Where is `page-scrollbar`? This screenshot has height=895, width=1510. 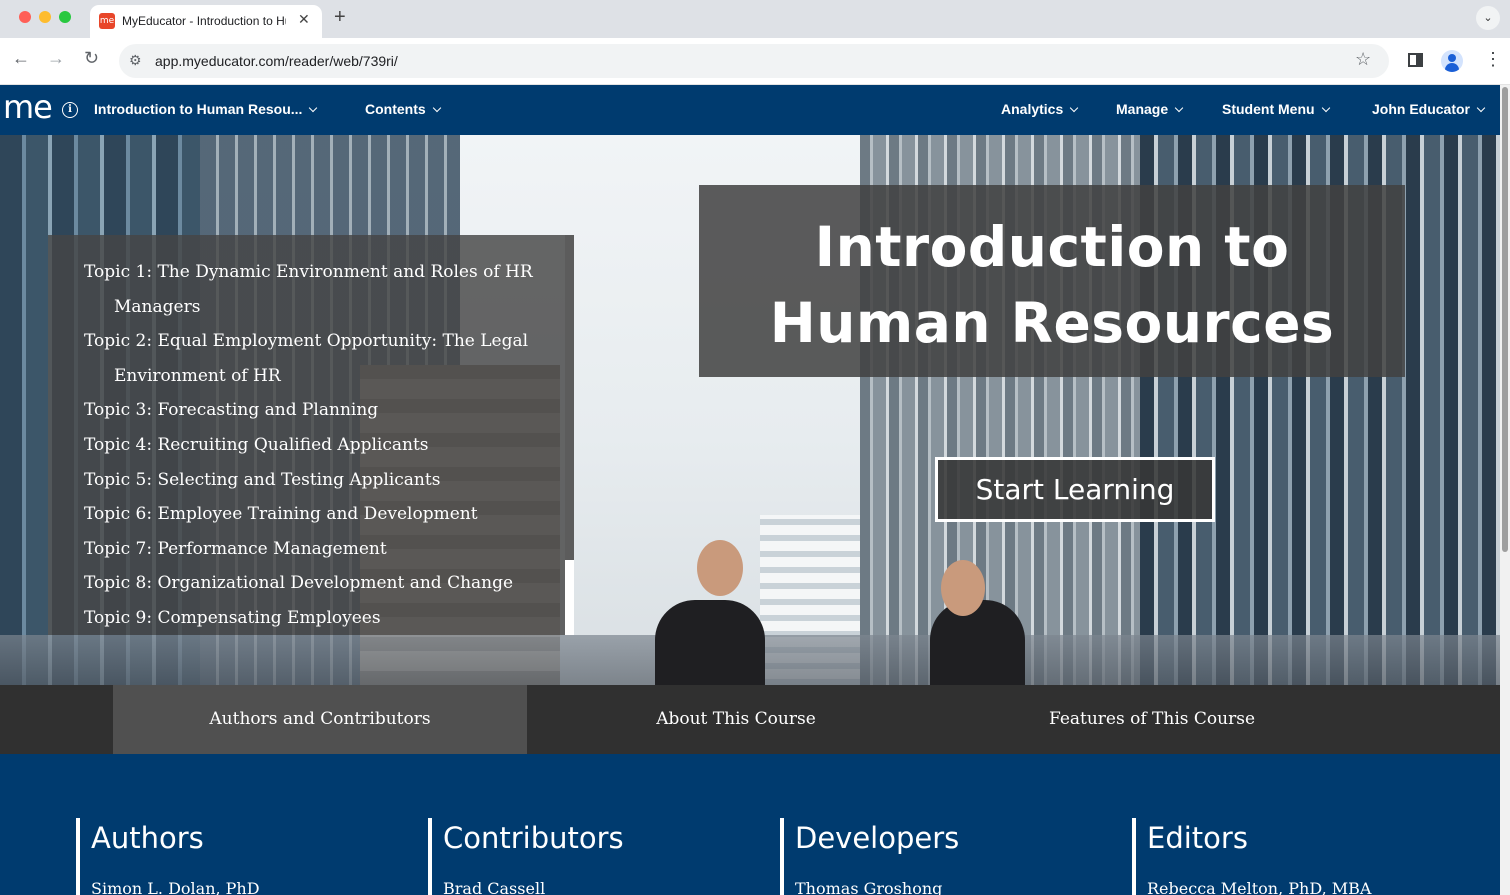 page-scrollbar is located at coordinates (1505, 490).